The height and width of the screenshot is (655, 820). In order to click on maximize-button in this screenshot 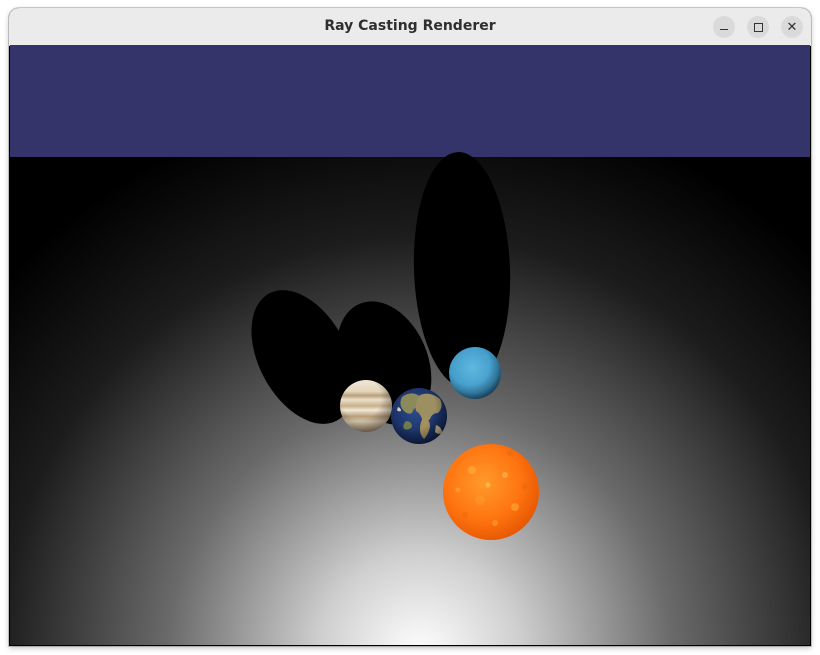, I will do `click(758, 27)`.